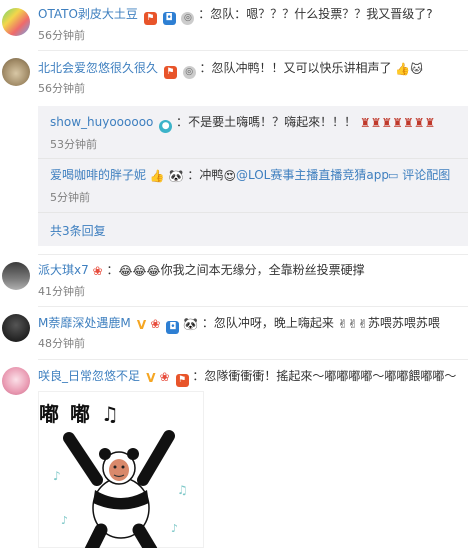  I want to click on laugh-cry-icon: 😂😂😂, so click(139, 271).